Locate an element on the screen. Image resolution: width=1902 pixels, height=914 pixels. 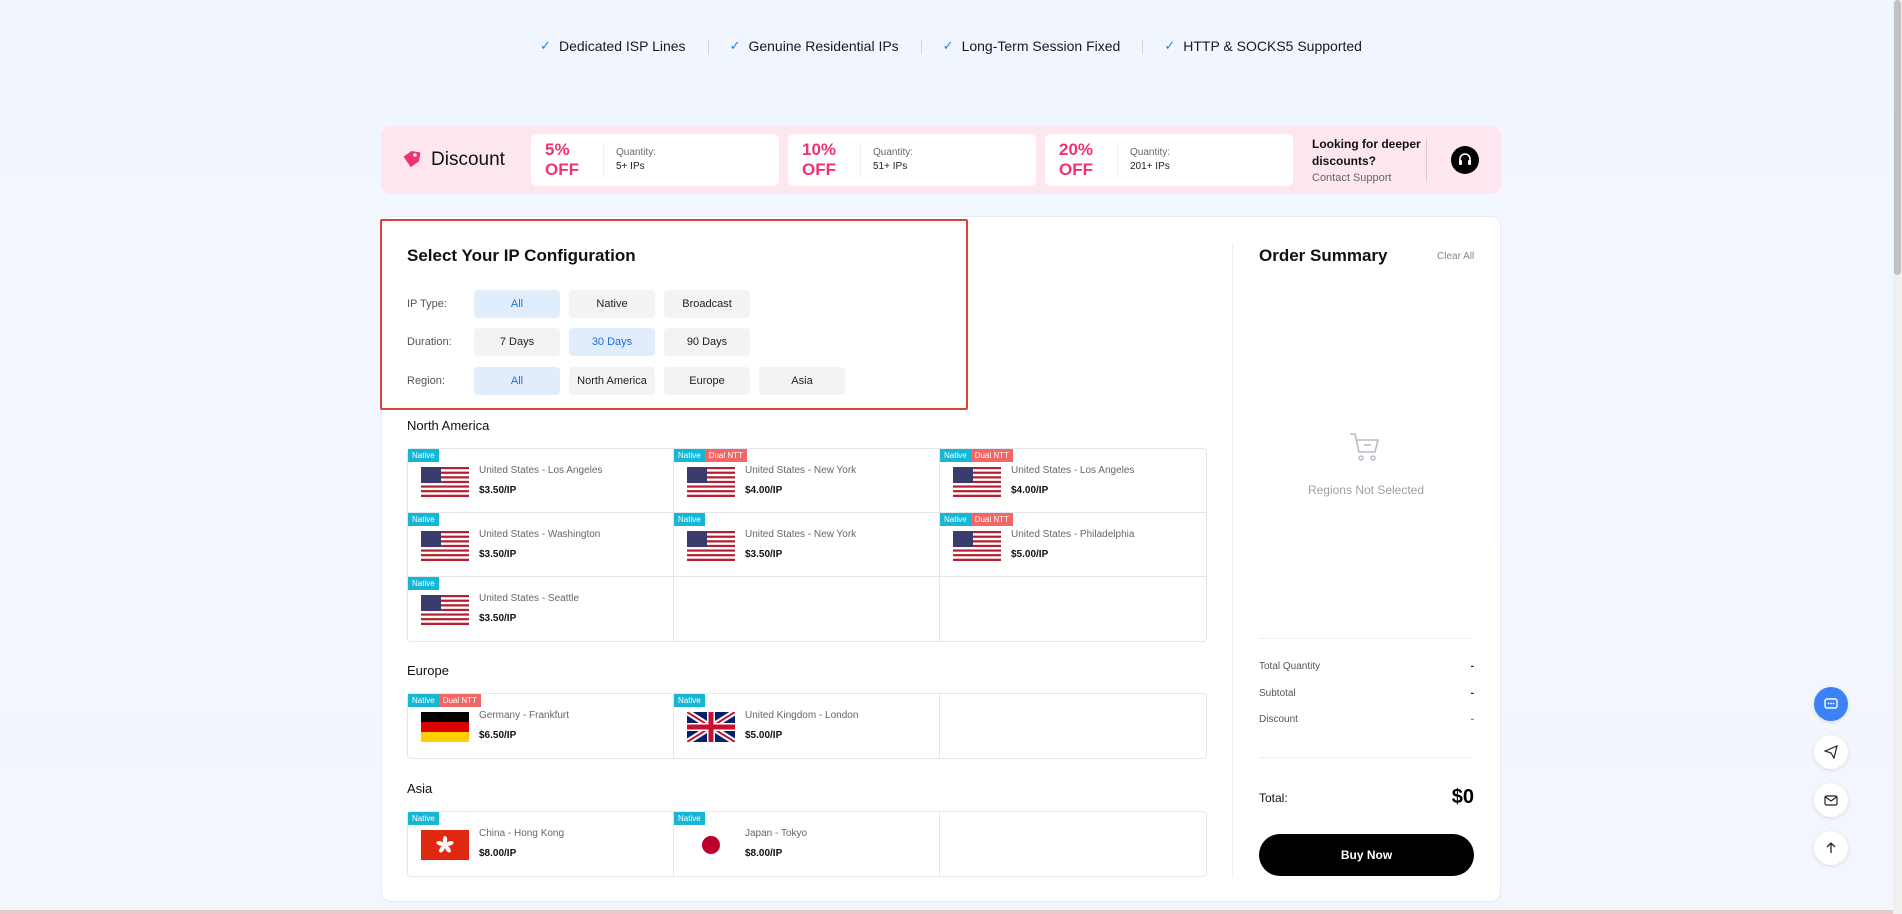
send-icon is located at coordinates (1831, 752).